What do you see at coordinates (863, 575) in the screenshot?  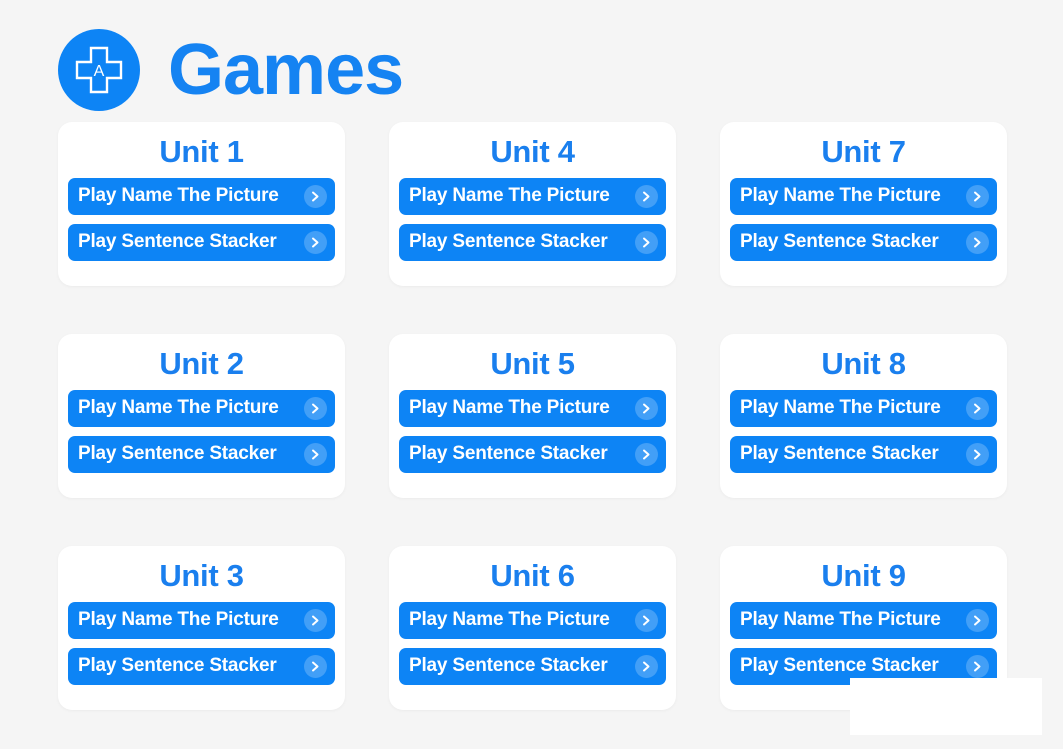 I see `unit-title: Unit 9` at bounding box center [863, 575].